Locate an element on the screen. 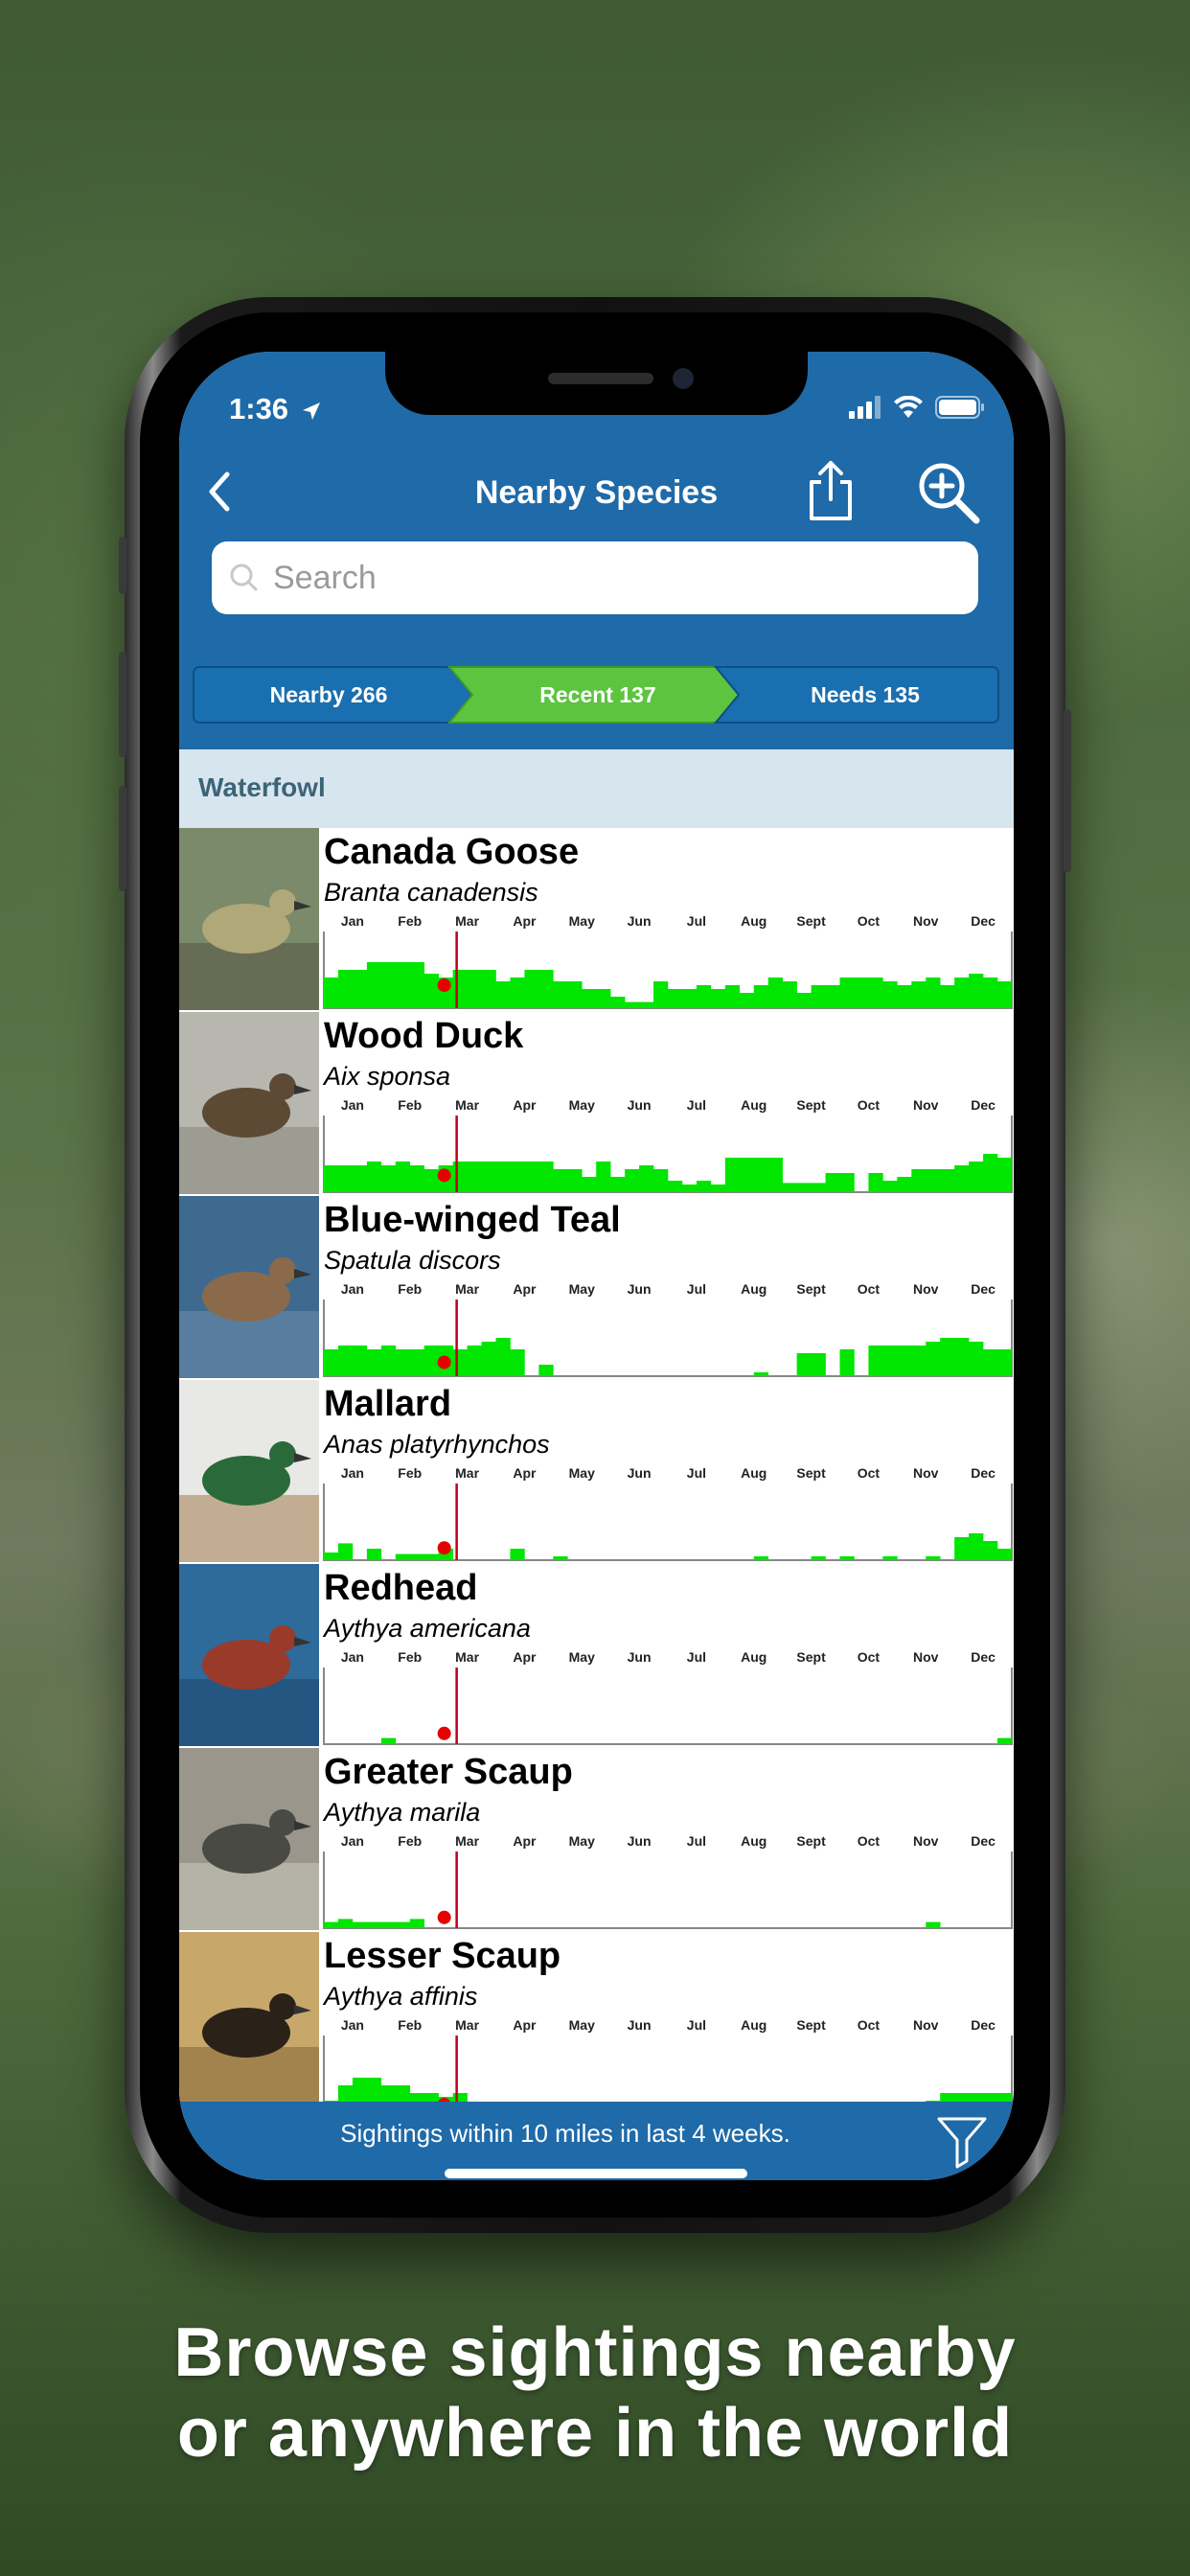 This screenshot has height=2576, width=1190. tab-recent: Recent 137 is located at coordinates (598, 695).